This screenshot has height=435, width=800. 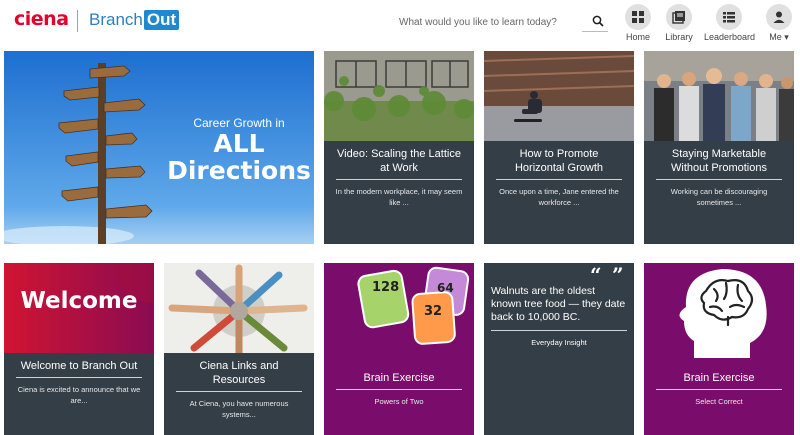 I want to click on ciena-logo: ciena, so click(x=41, y=19).